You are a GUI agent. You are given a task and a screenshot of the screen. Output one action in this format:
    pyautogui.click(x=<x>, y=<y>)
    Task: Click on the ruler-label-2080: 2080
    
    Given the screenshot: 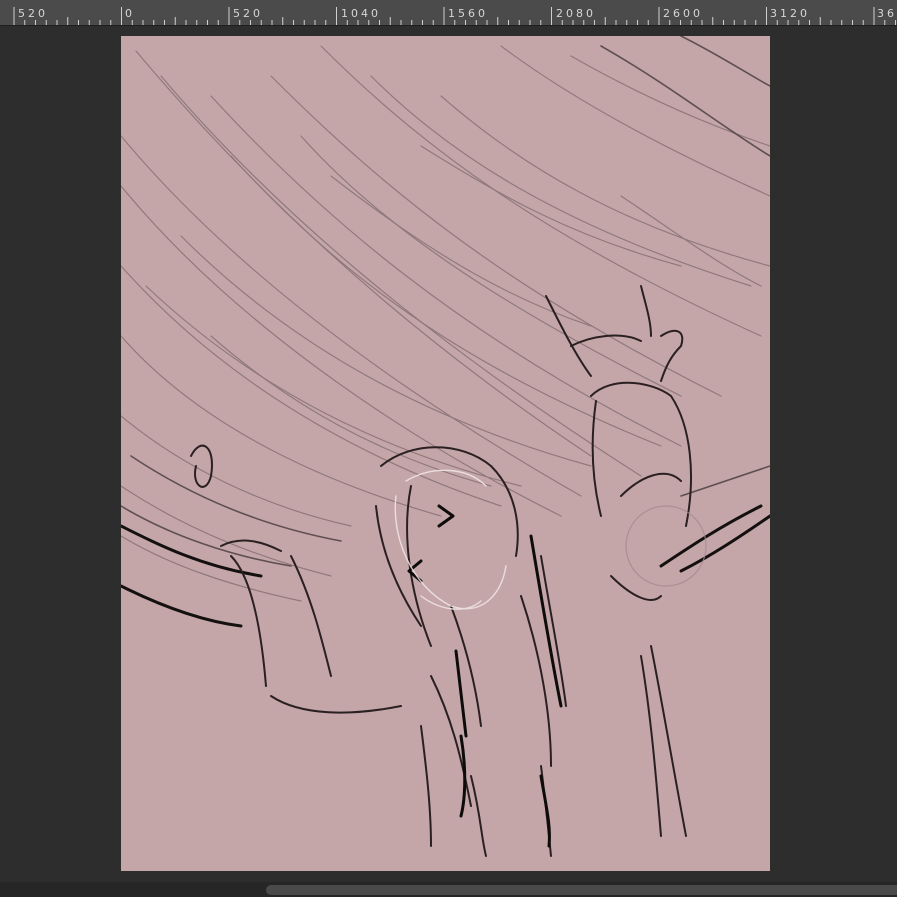 What is the action you would take?
    pyautogui.click(x=576, y=13)
    